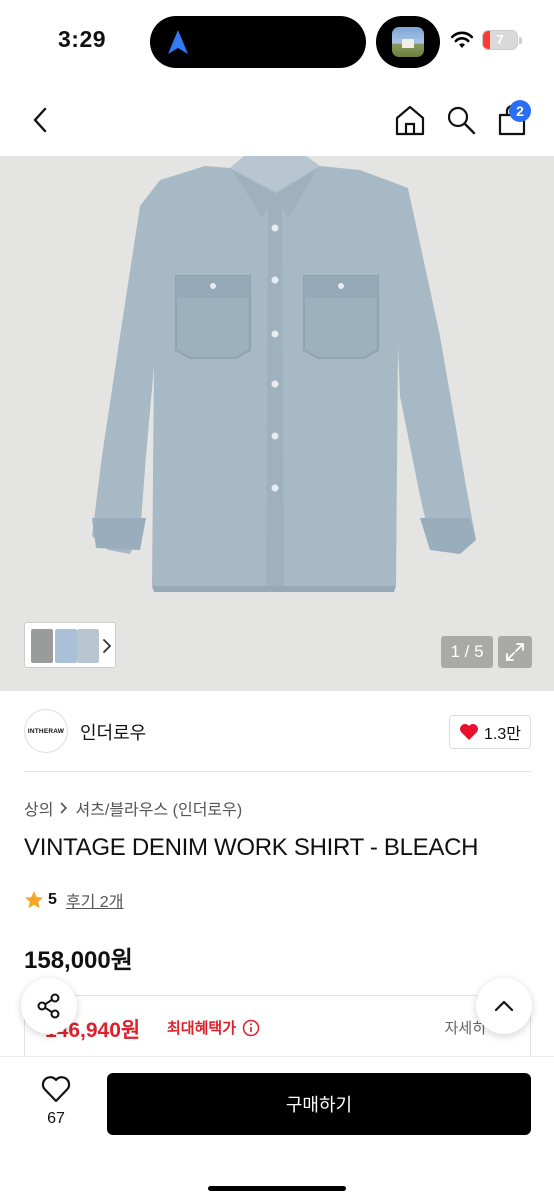 This screenshot has width=554, height=1200. I want to click on live-activity-thumbnail, so click(408, 42).